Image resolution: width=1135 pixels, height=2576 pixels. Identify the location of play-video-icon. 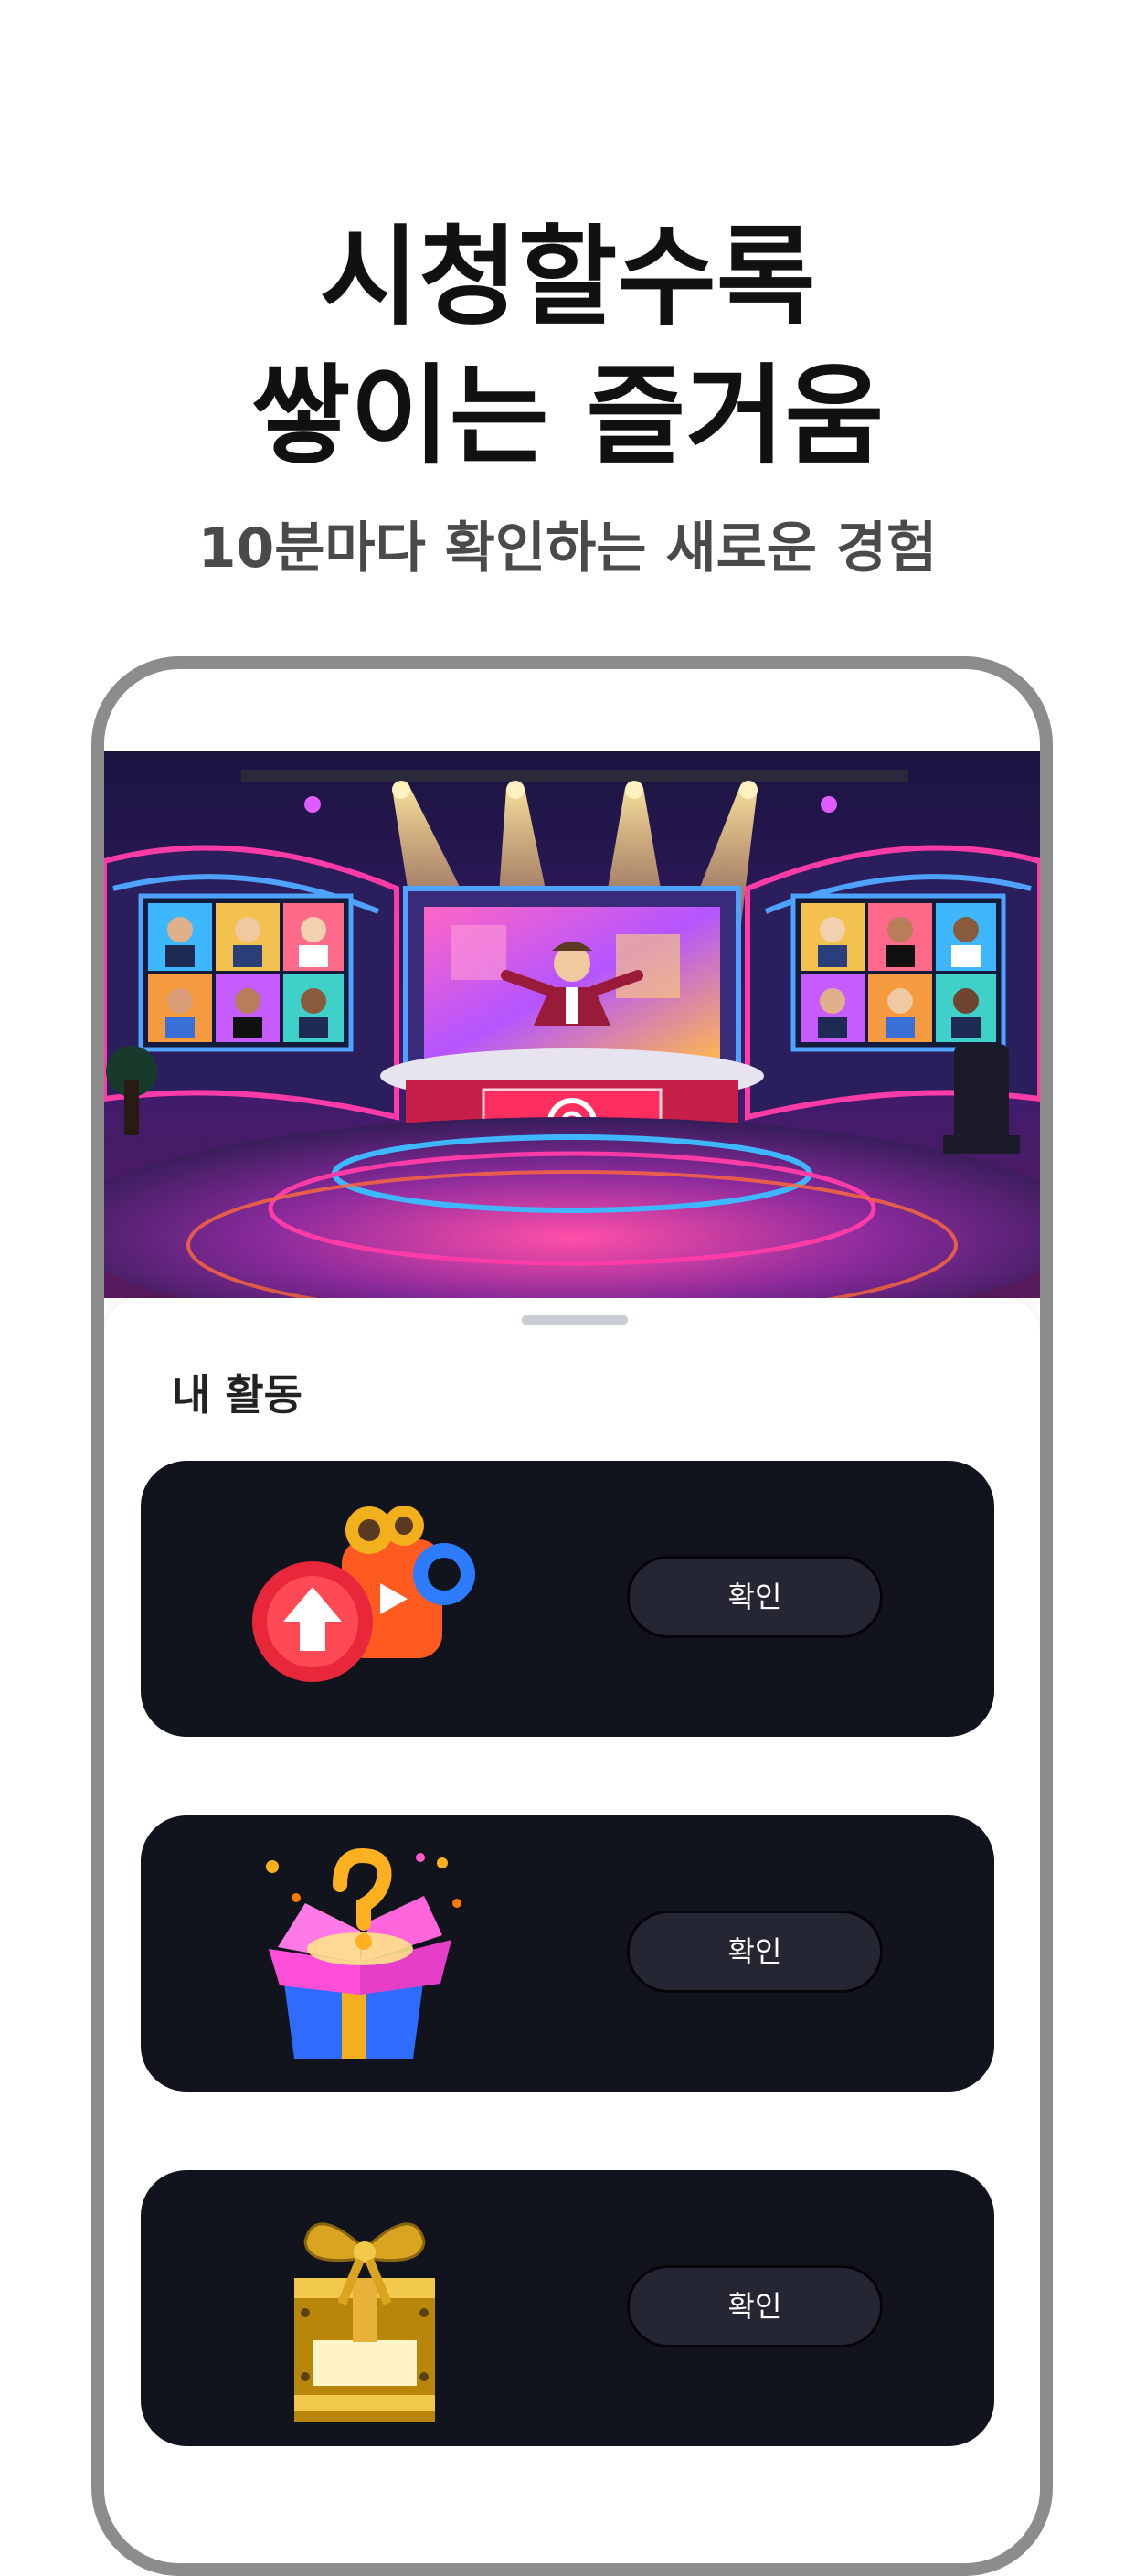
(360, 1599).